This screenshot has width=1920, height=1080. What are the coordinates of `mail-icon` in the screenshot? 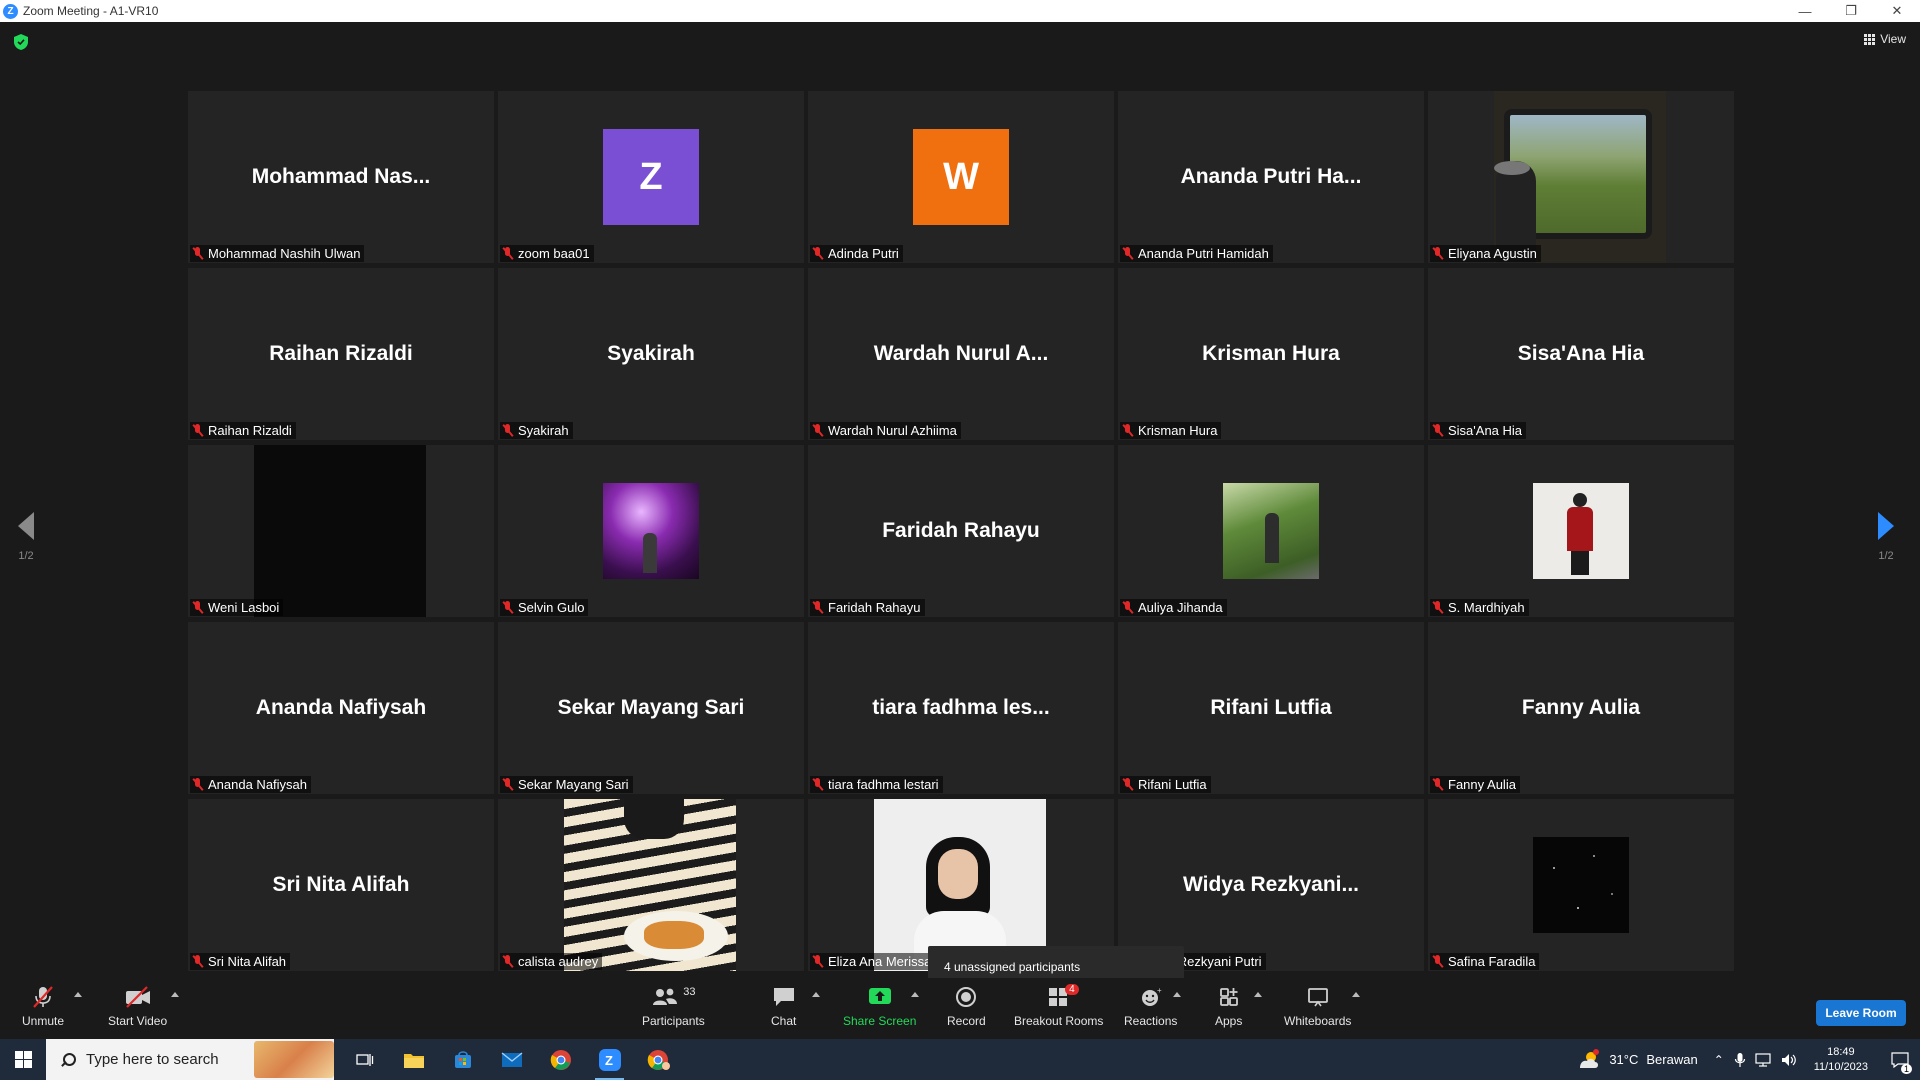 It's located at (511, 1059).